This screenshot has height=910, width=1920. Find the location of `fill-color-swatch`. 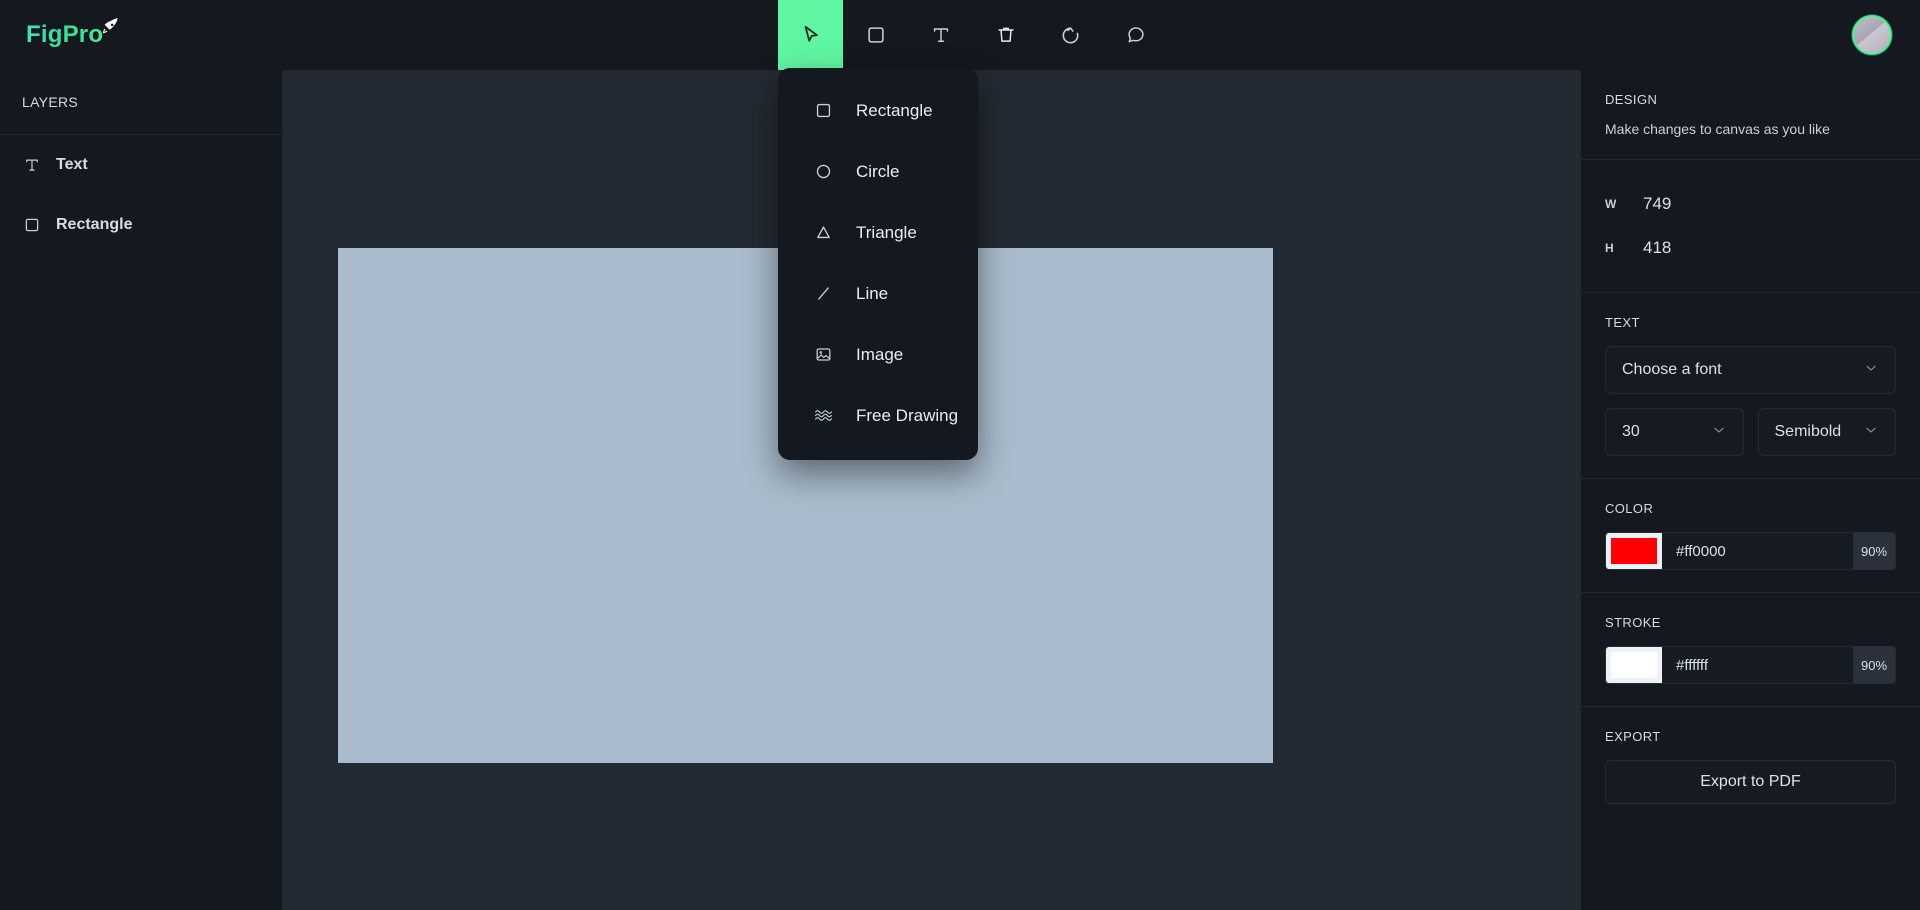

fill-color-swatch is located at coordinates (1634, 551).